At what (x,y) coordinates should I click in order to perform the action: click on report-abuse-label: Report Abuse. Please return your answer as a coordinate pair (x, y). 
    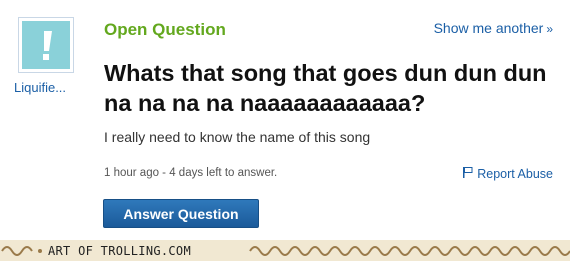
    Looking at the image, I should click on (515, 173).